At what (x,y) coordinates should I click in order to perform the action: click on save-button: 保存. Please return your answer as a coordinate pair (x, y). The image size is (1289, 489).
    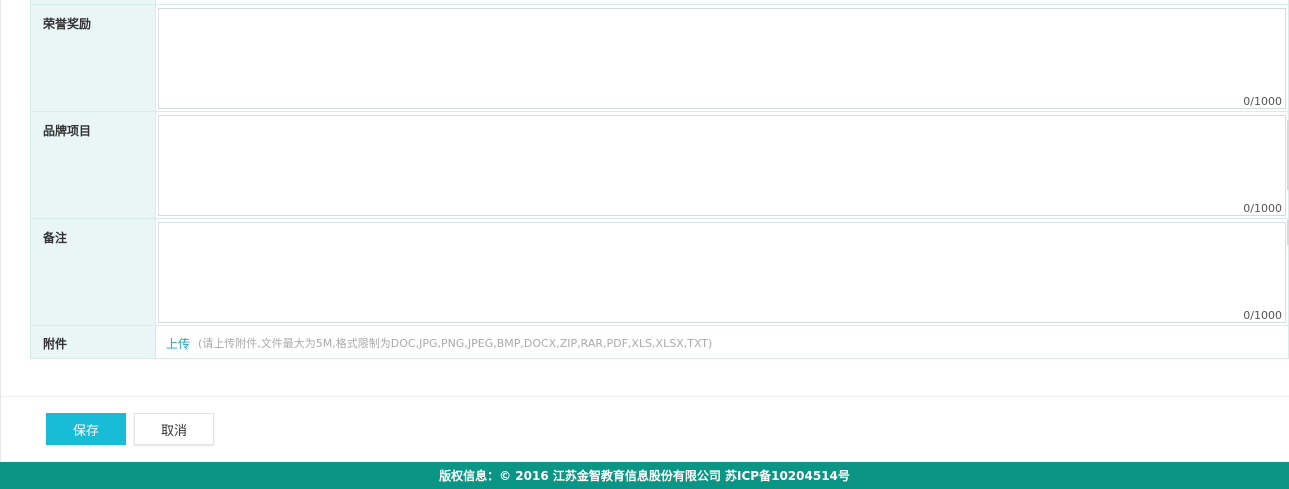
    Looking at the image, I should click on (86, 429).